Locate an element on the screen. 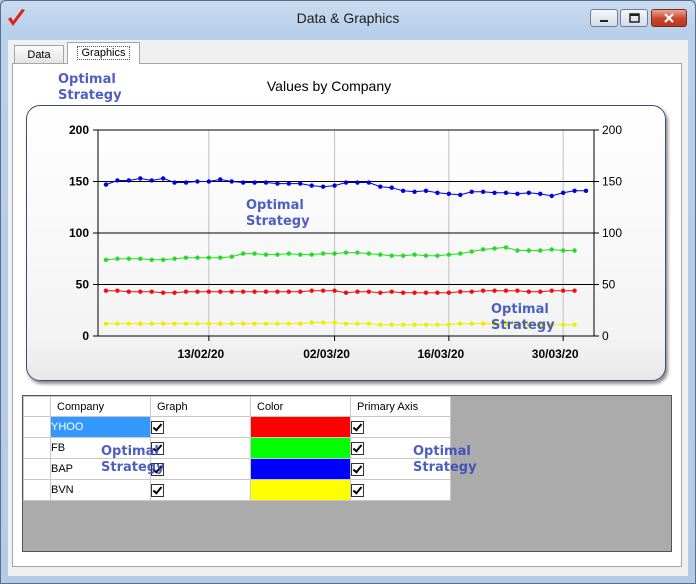 The width and height of the screenshot is (696, 584). table-row: BVN is located at coordinates (237, 490).